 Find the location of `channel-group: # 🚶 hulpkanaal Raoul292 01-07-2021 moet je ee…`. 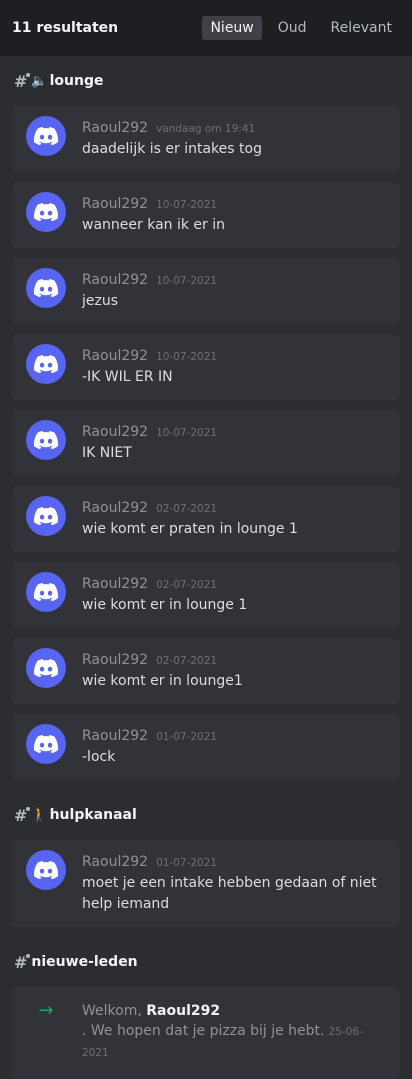

channel-group: # 🚶 hulpkanaal Raoul292 01-07-2021 moet je ee… is located at coordinates (206, 858).